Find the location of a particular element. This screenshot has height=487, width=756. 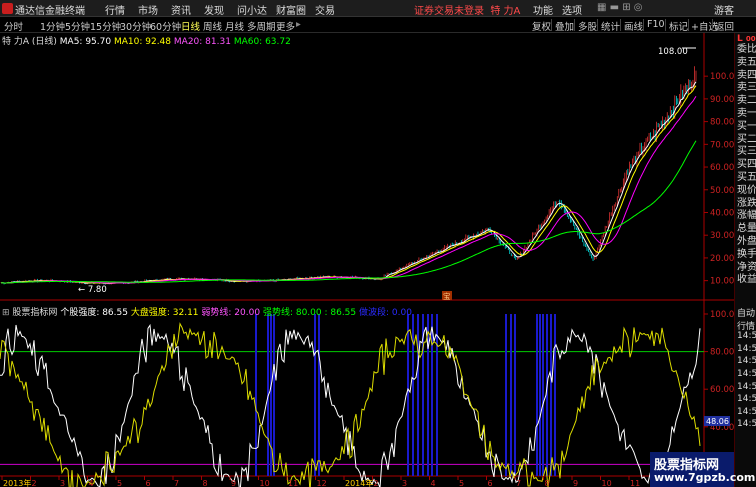

ma20-value: MA20: 81.31 is located at coordinates (202, 42).